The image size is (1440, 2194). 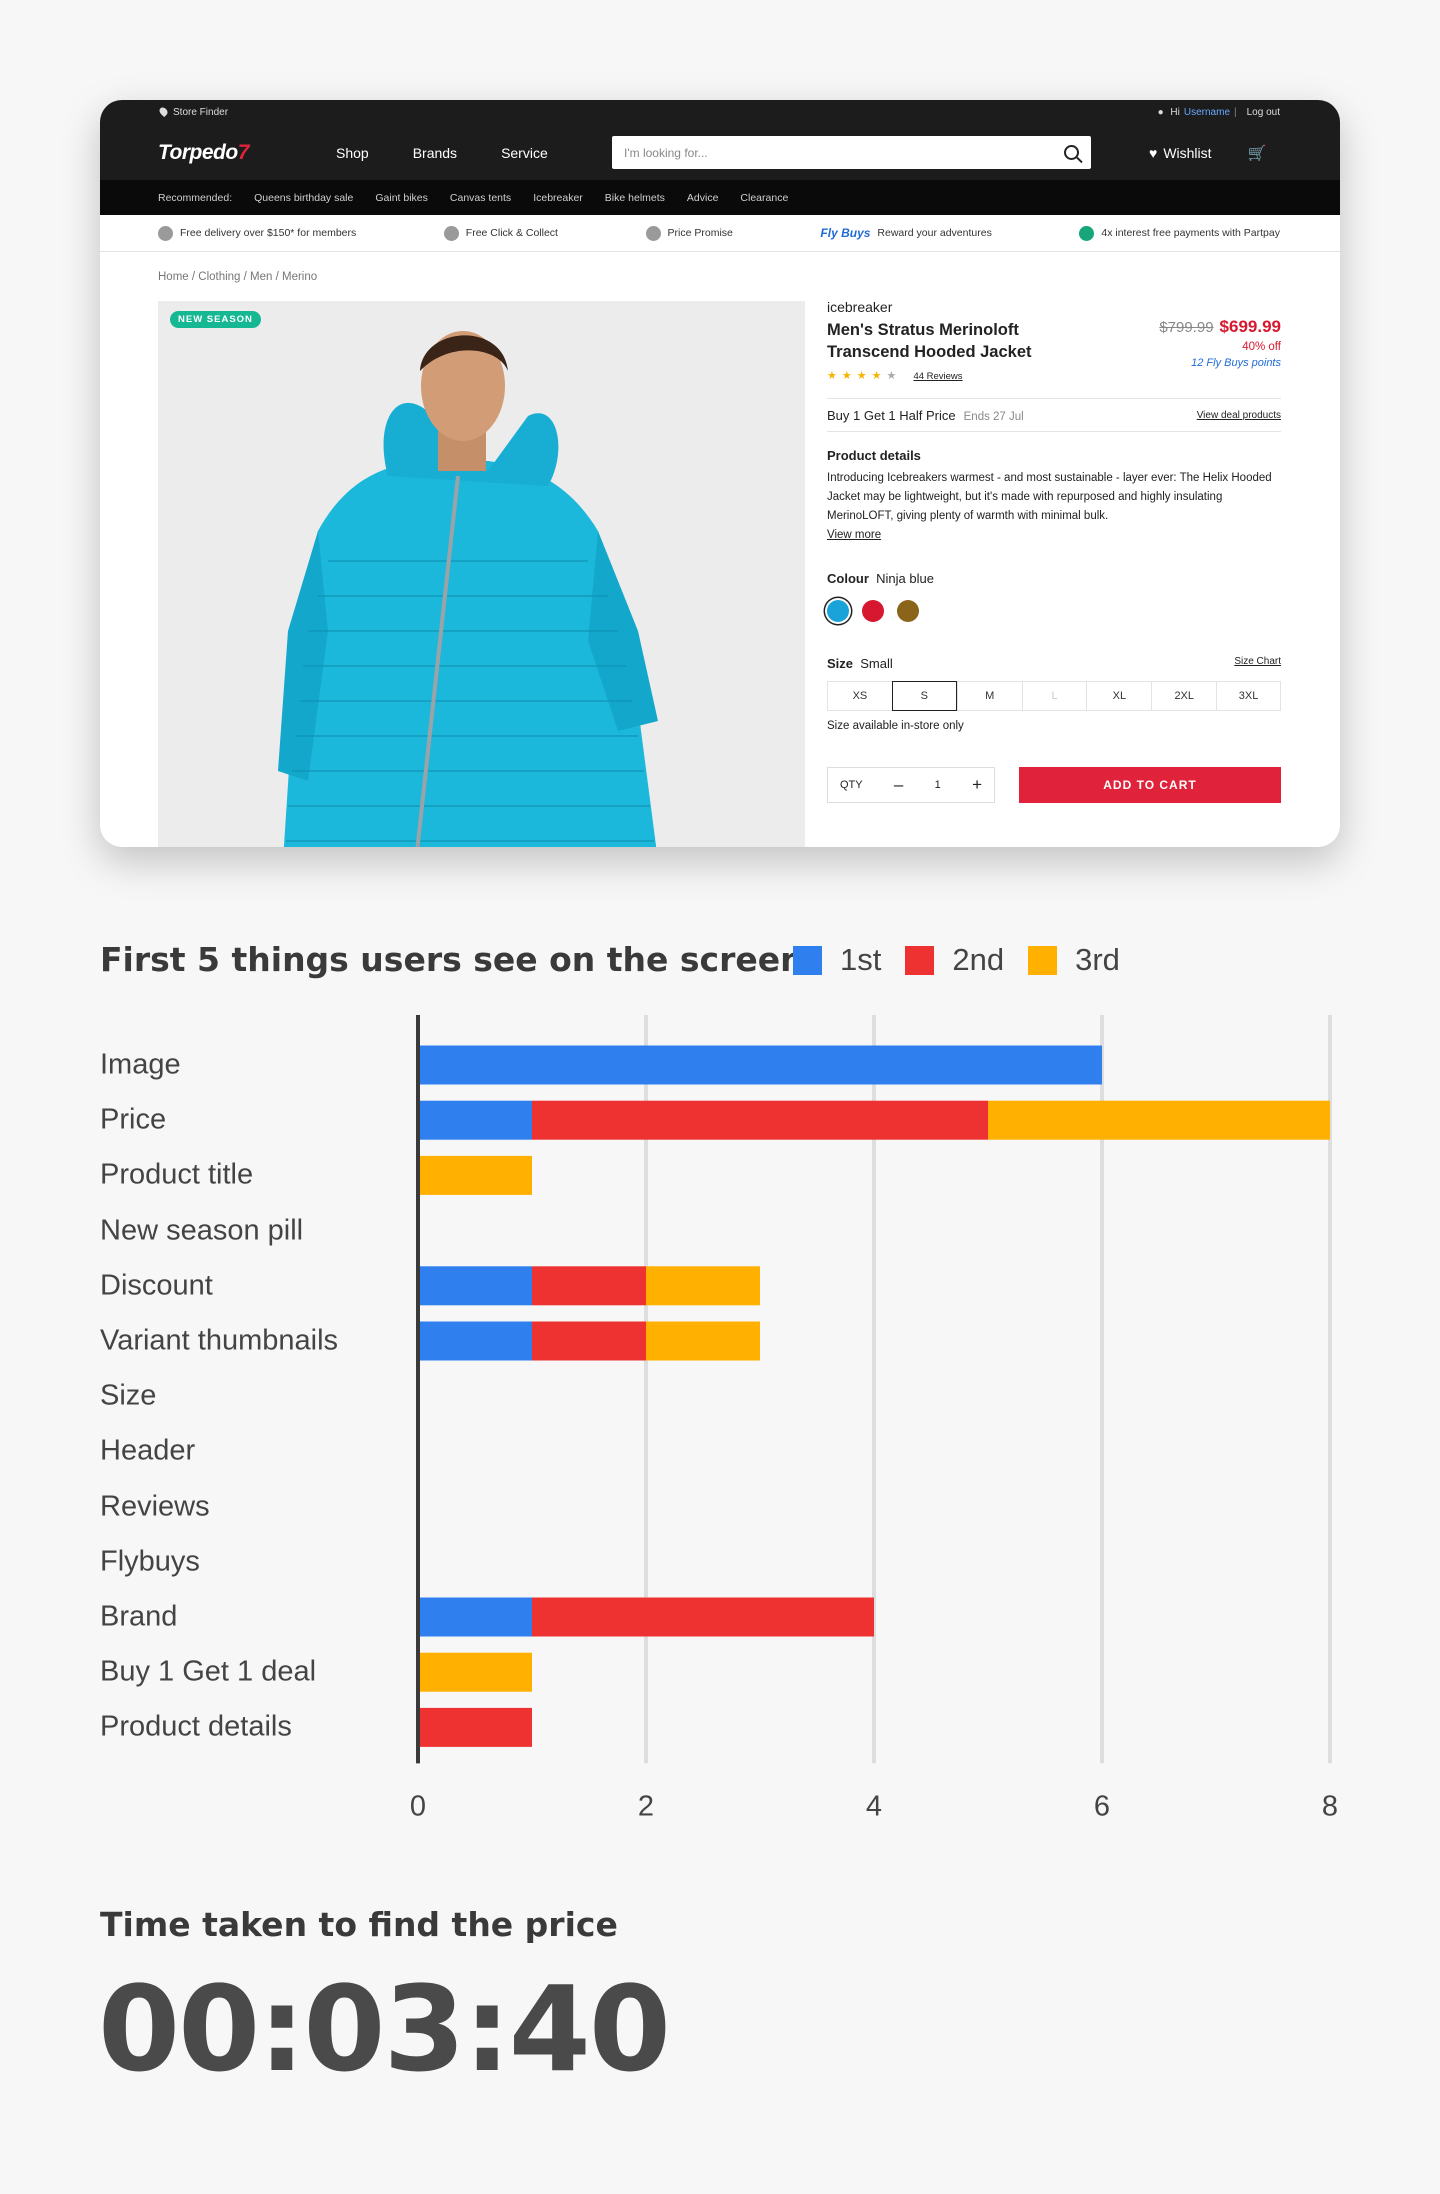 What do you see at coordinates (1207, 112) in the screenshot?
I see `username-link: Username` at bounding box center [1207, 112].